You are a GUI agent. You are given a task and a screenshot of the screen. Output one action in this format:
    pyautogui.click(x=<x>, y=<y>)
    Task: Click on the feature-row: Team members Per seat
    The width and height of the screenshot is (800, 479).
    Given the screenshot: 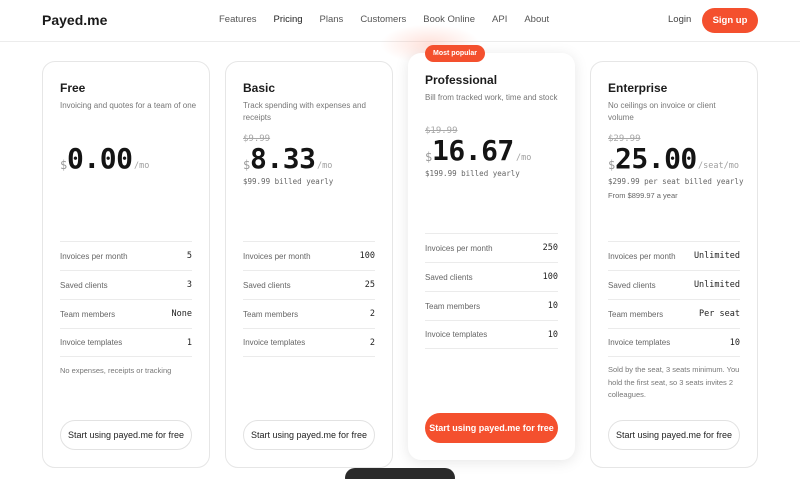 What is the action you would take?
    pyautogui.click(x=674, y=313)
    